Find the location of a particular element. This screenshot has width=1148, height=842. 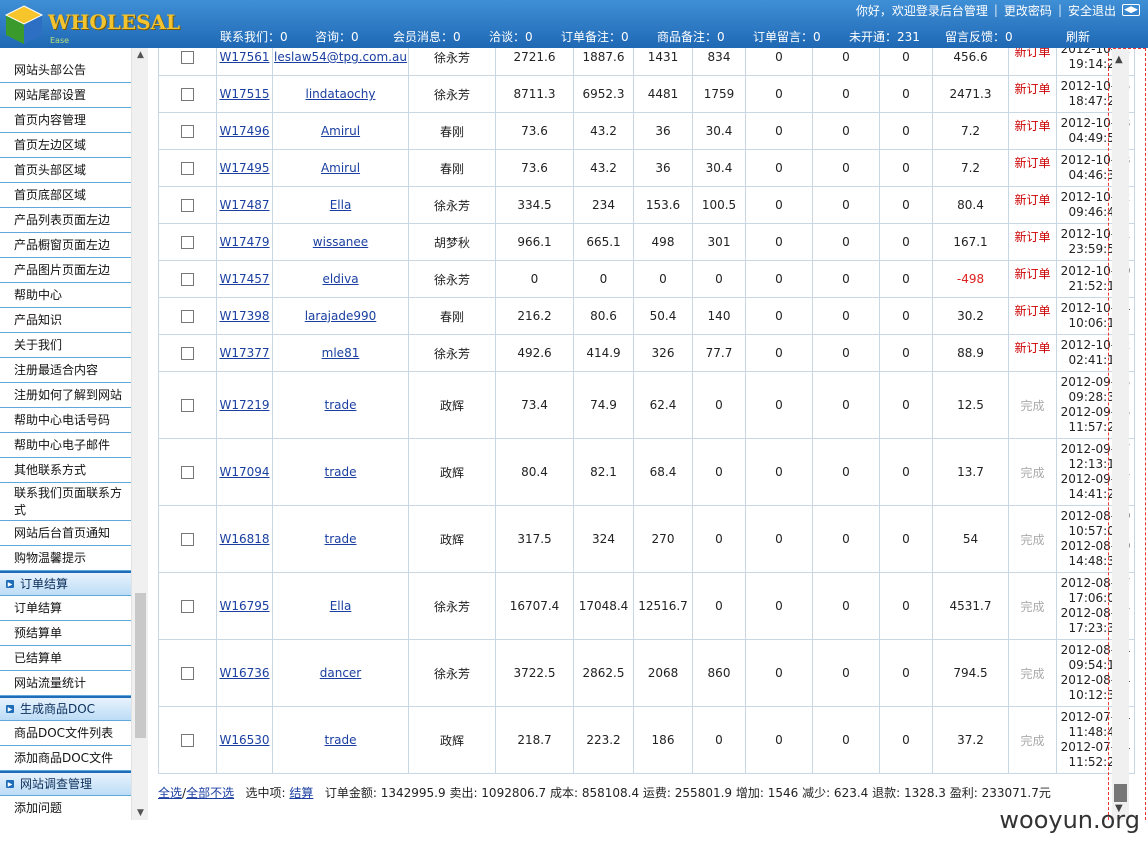

sidebar-item: 帮助中心电话号码 is located at coordinates (65, 420).